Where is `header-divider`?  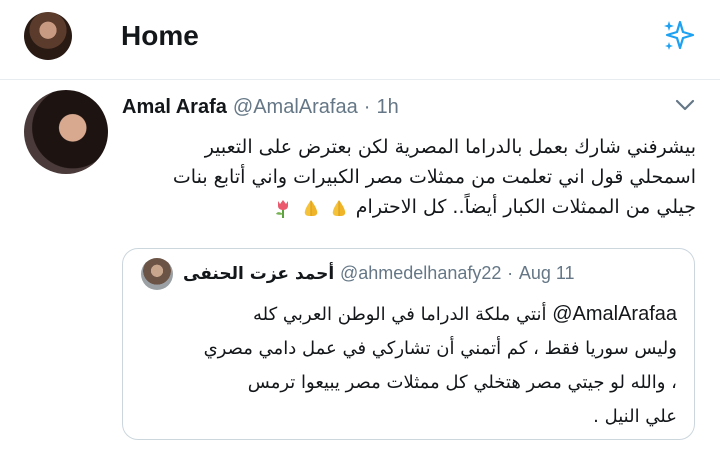
header-divider is located at coordinates (360, 79).